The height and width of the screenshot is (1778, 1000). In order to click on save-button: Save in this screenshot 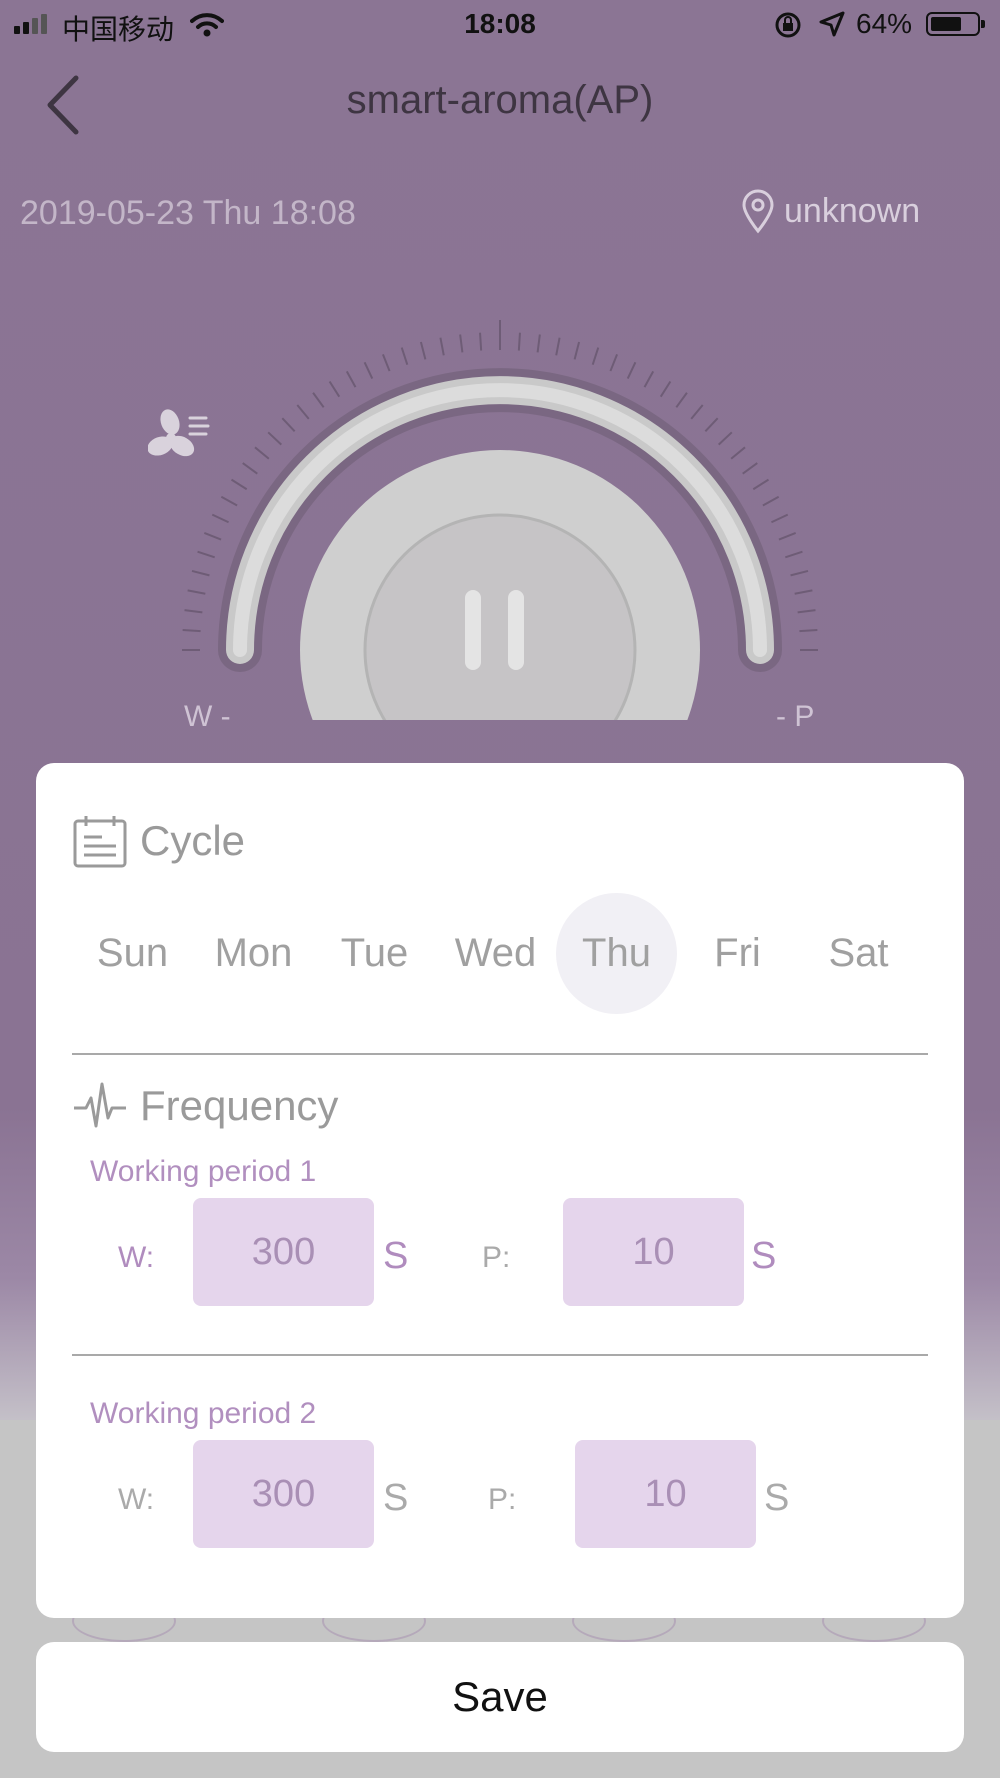, I will do `click(500, 1697)`.